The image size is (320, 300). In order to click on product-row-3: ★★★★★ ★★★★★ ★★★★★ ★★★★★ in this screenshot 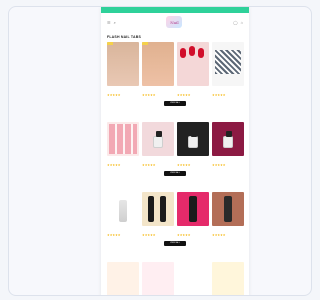, I will do `click(175, 214)`.